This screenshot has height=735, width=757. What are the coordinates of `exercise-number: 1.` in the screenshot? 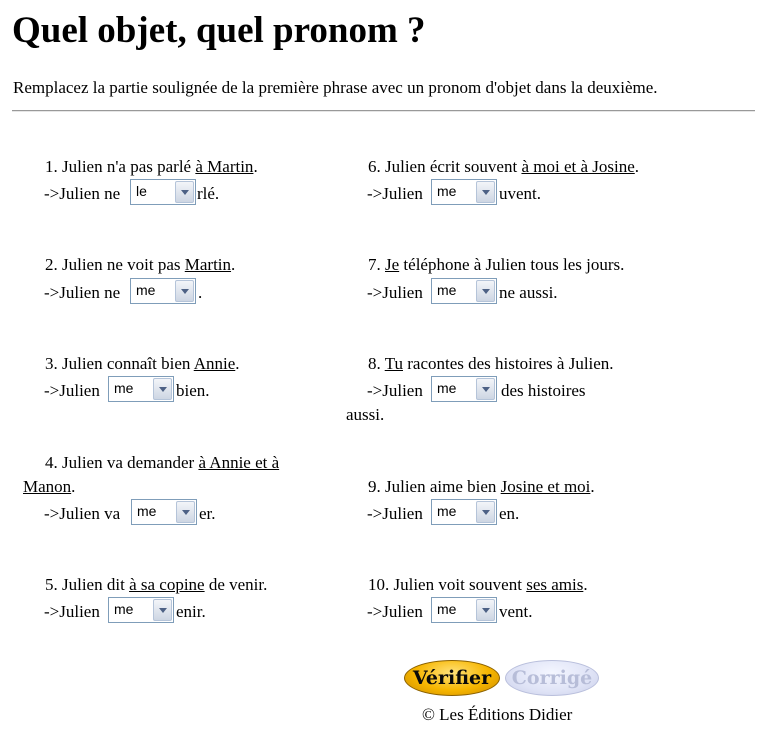 It's located at (53, 166).